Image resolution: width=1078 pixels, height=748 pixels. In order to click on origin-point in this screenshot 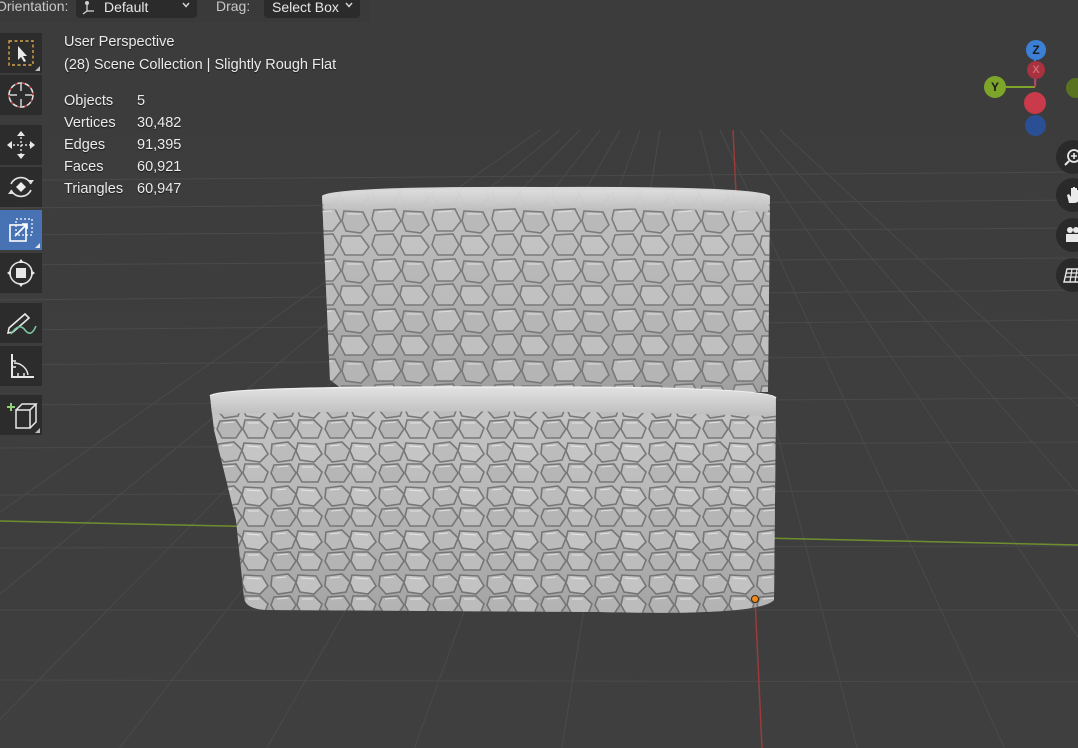, I will do `click(755, 599)`.